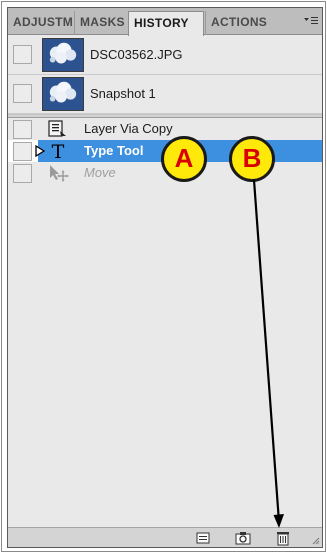  I want to click on snapshot-label: Snapshot 1, so click(123, 93).